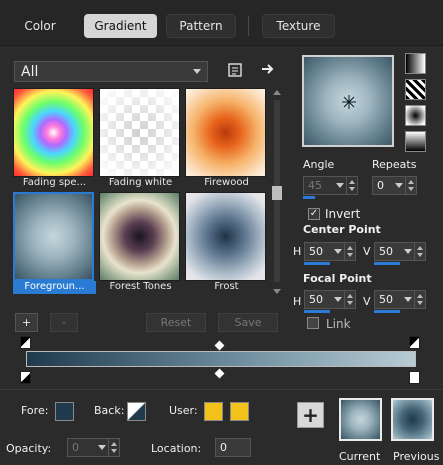 This screenshot has width=443, height=465. What do you see at coordinates (330, 299) in the screenshot?
I see `focal-h-input: 50` at bounding box center [330, 299].